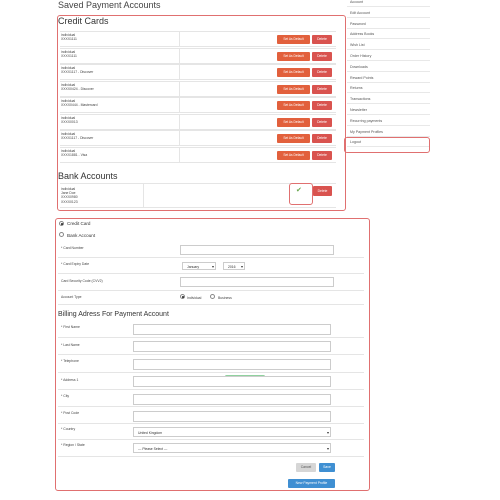 The width and height of the screenshot is (500, 500). What do you see at coordinates (79, 223) in the screenshot?
I see `credit-card-radio-label: Credit Card` at bounding box center [79, 223].